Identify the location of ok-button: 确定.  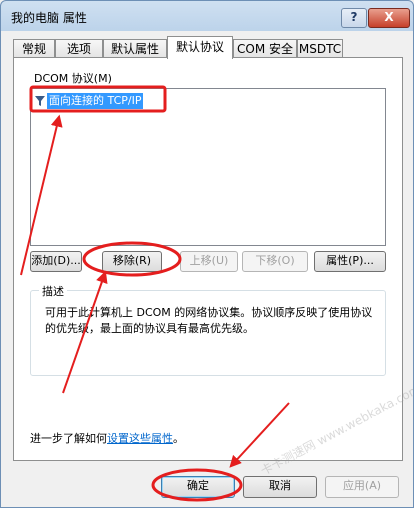
(198, 487).